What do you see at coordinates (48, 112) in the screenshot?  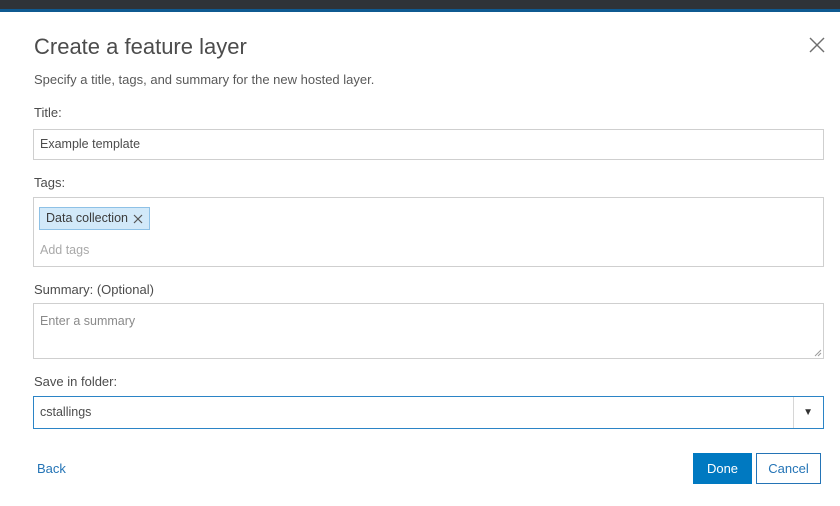 I see `title-label: Title:` at bounding box center [48, 112].